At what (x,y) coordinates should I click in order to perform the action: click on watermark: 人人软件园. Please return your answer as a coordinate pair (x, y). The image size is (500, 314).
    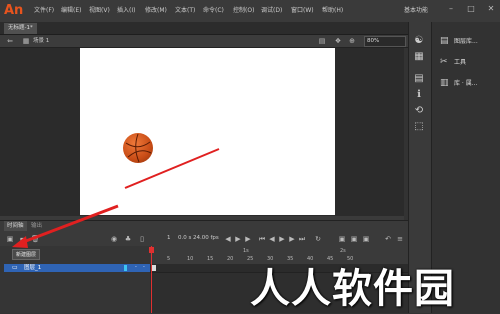
    Looking at the image, I should click on (352, 289).